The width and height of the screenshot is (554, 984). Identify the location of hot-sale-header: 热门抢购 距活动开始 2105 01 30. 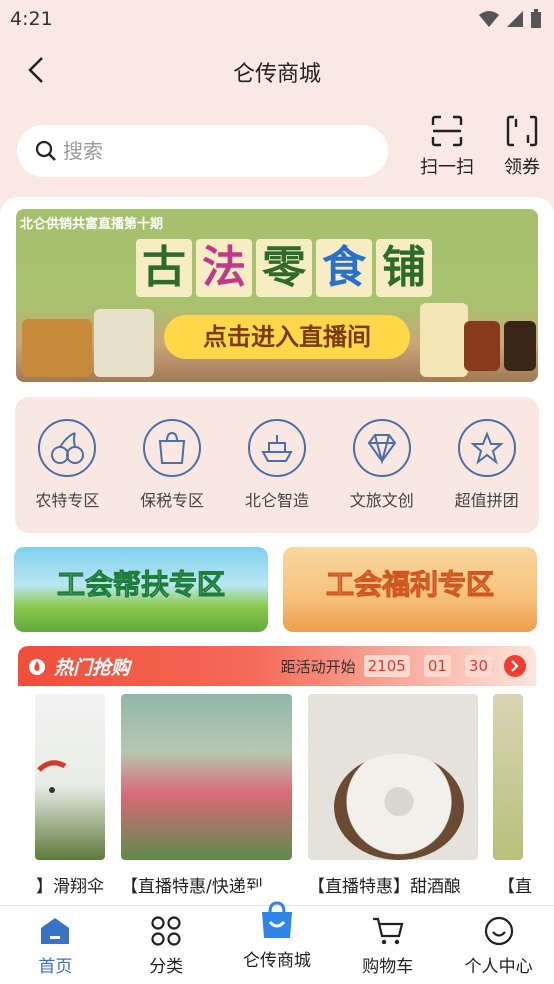
(277, 666).